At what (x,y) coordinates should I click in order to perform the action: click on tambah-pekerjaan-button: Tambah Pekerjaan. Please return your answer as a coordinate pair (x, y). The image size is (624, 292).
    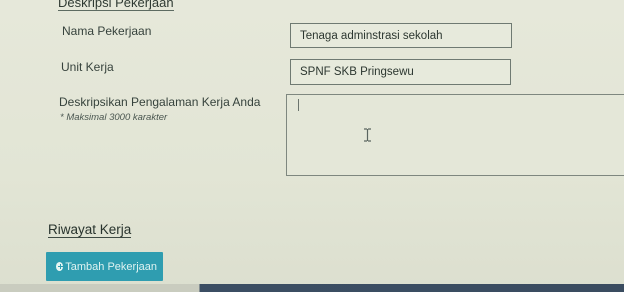
    Looking at the image, I should click on (104, 266).